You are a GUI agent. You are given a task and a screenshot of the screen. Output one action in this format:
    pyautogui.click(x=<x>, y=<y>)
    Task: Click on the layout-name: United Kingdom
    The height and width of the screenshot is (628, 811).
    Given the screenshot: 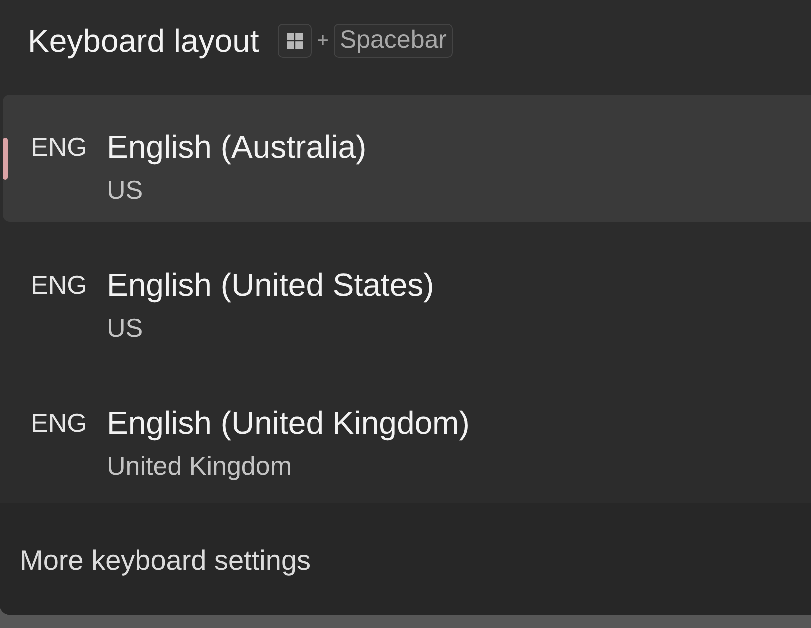 What is the action you would take?
    pyautogui.click(x=199, y=466)
    